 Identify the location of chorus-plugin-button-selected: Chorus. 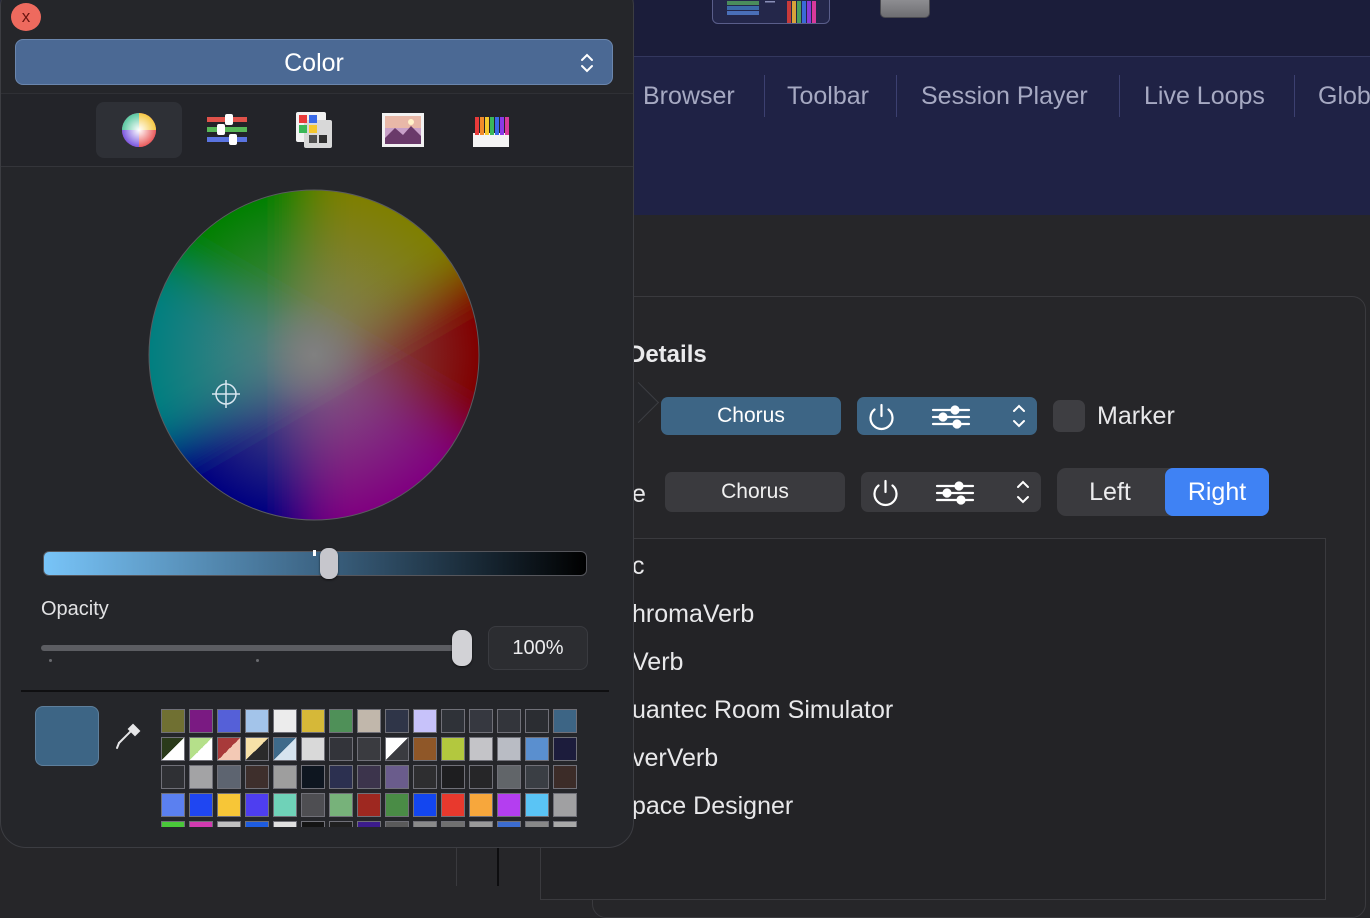
(751, 416).